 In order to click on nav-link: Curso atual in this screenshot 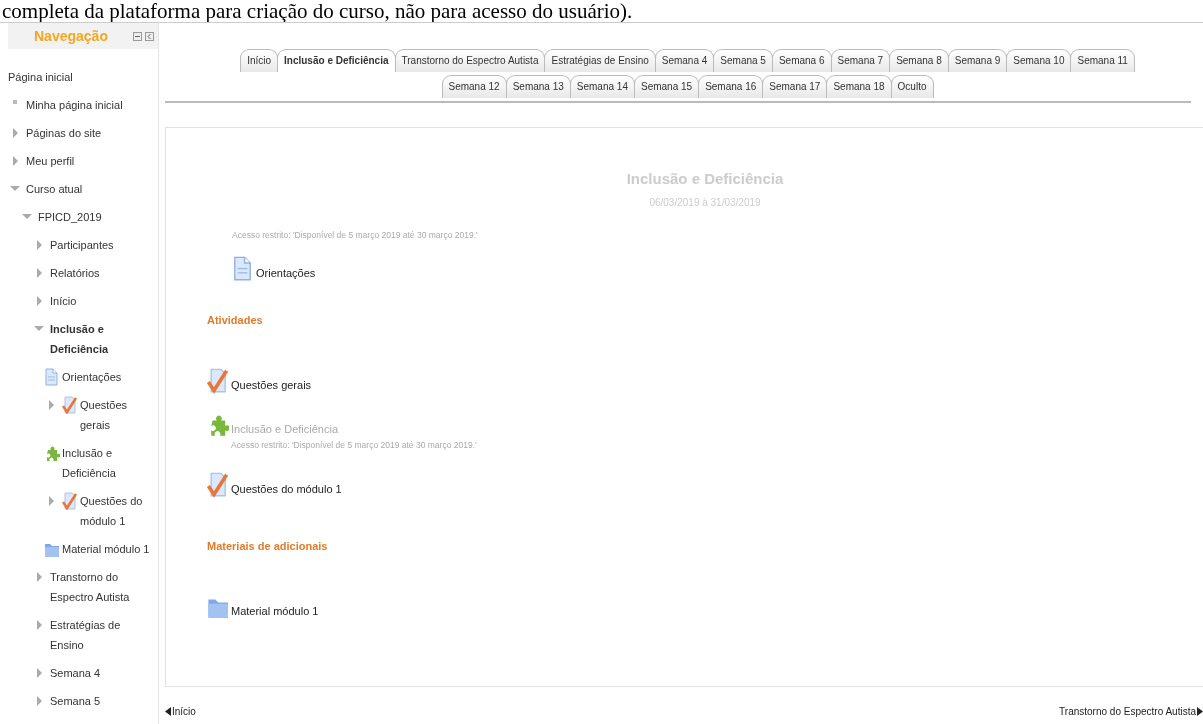, I will do `click(54, 189)`.